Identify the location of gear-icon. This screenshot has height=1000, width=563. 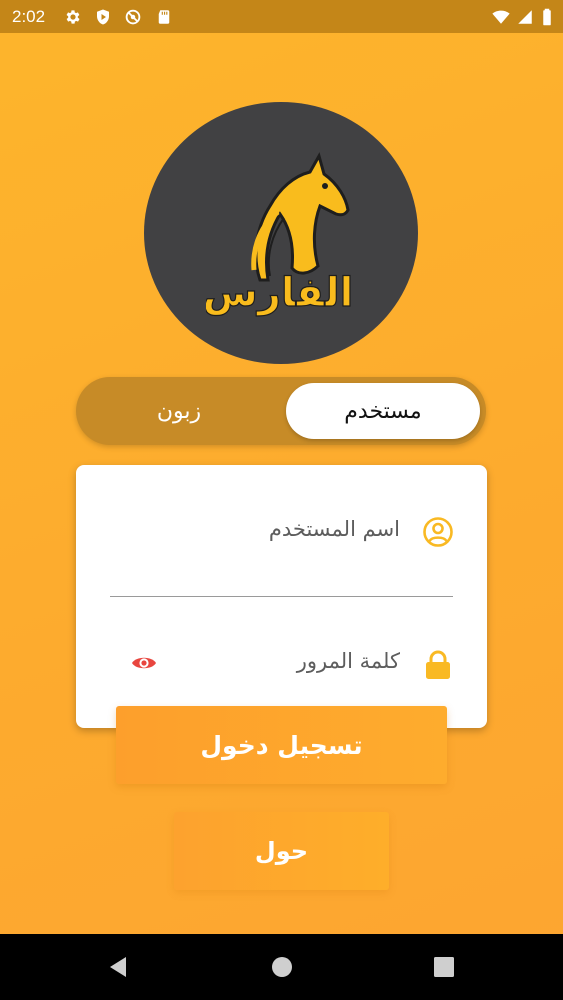
(73, 17).